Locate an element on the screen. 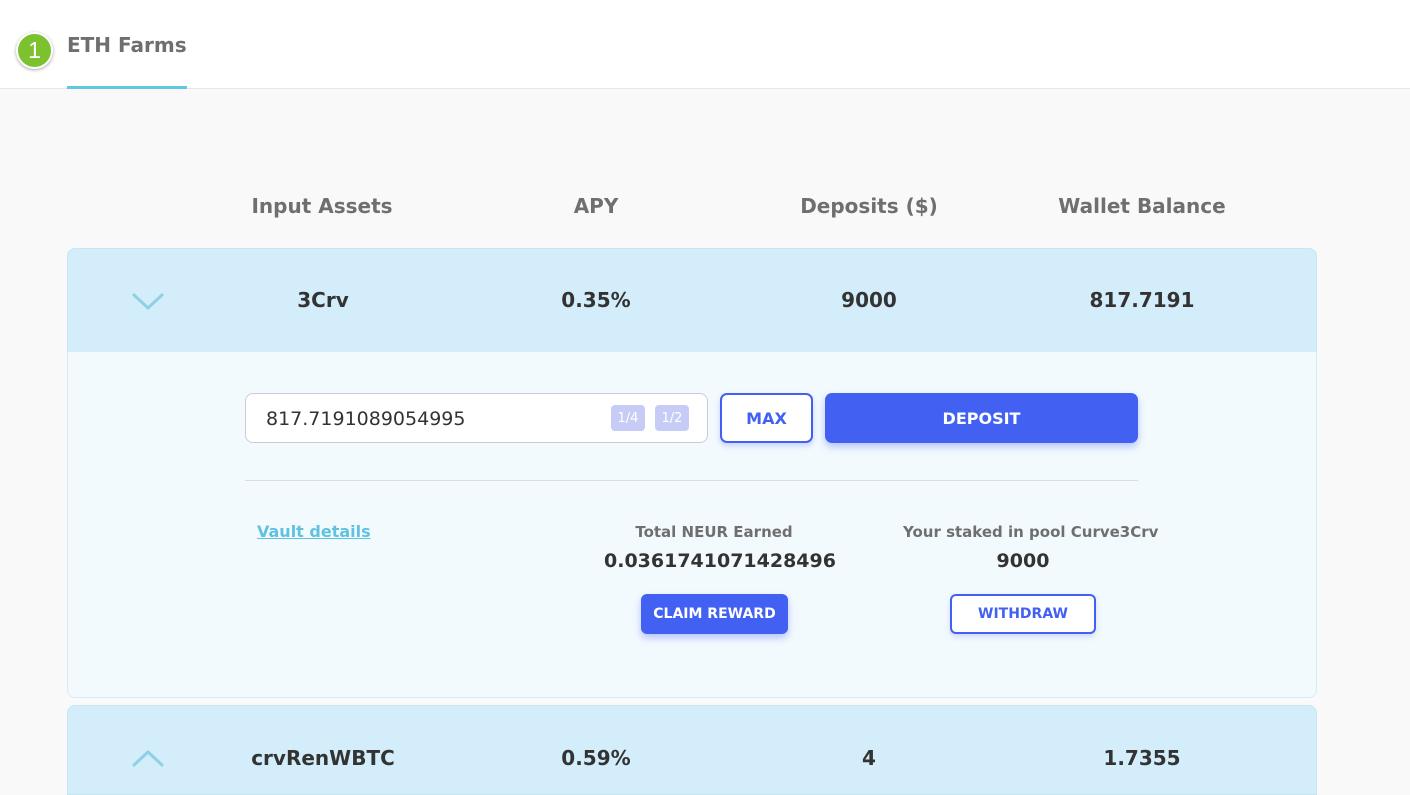 The height and width of the screenshot is (795, 1410). vault-details-link: Vault details is located at coordinates (314, 531).